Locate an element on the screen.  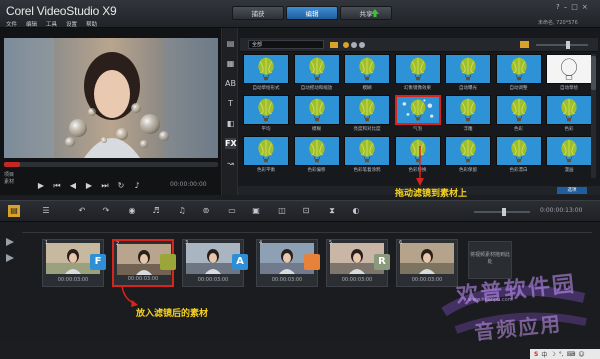
menu-file: 文件 is located at coordinates (11, 24).